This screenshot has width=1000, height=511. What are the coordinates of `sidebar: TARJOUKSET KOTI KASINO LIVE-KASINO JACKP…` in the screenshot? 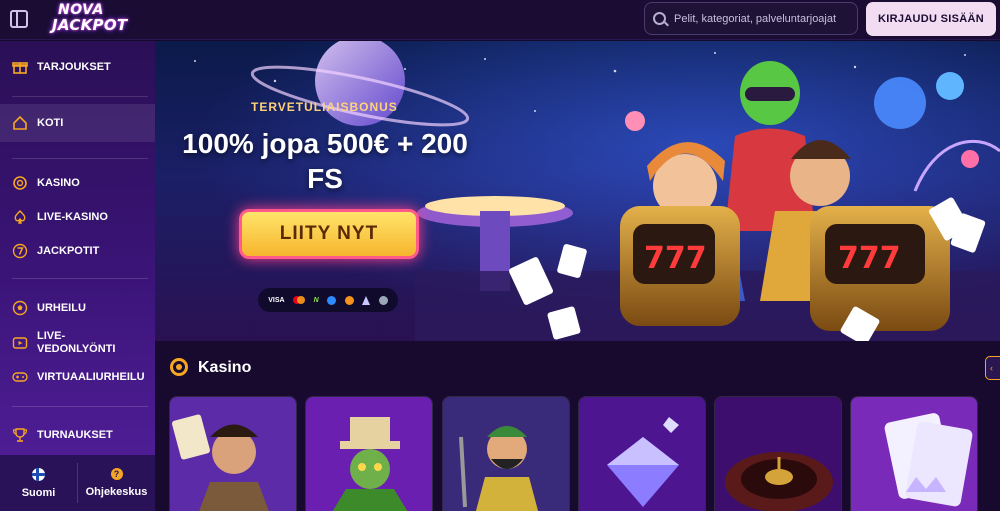 It's located at (77, 276).